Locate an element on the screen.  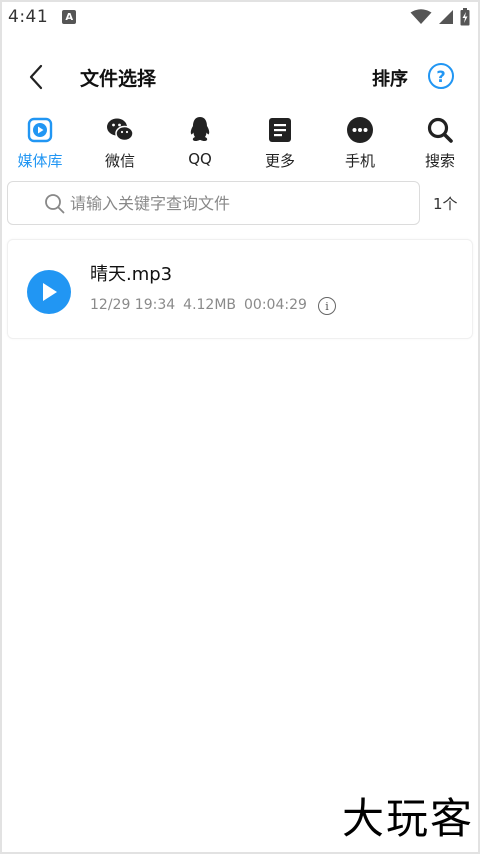
qq-icon is located at coordinates (200, 130).